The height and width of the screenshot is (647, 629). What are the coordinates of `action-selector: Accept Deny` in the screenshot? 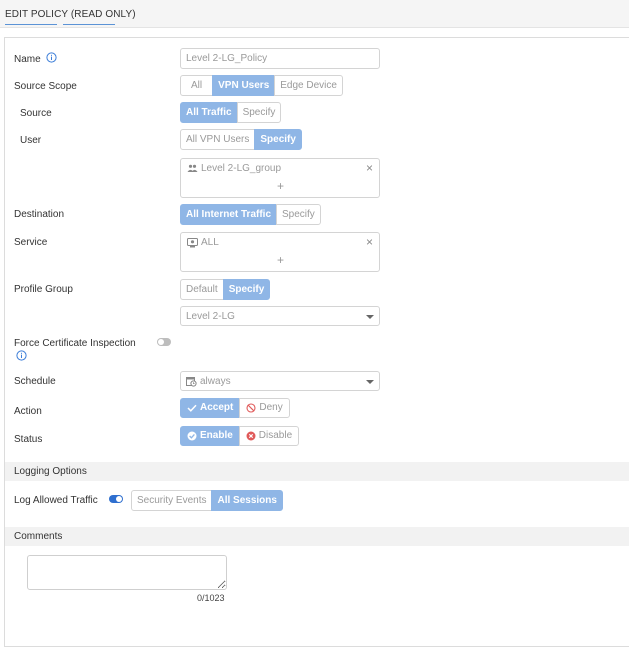 It's located at (235, 408).